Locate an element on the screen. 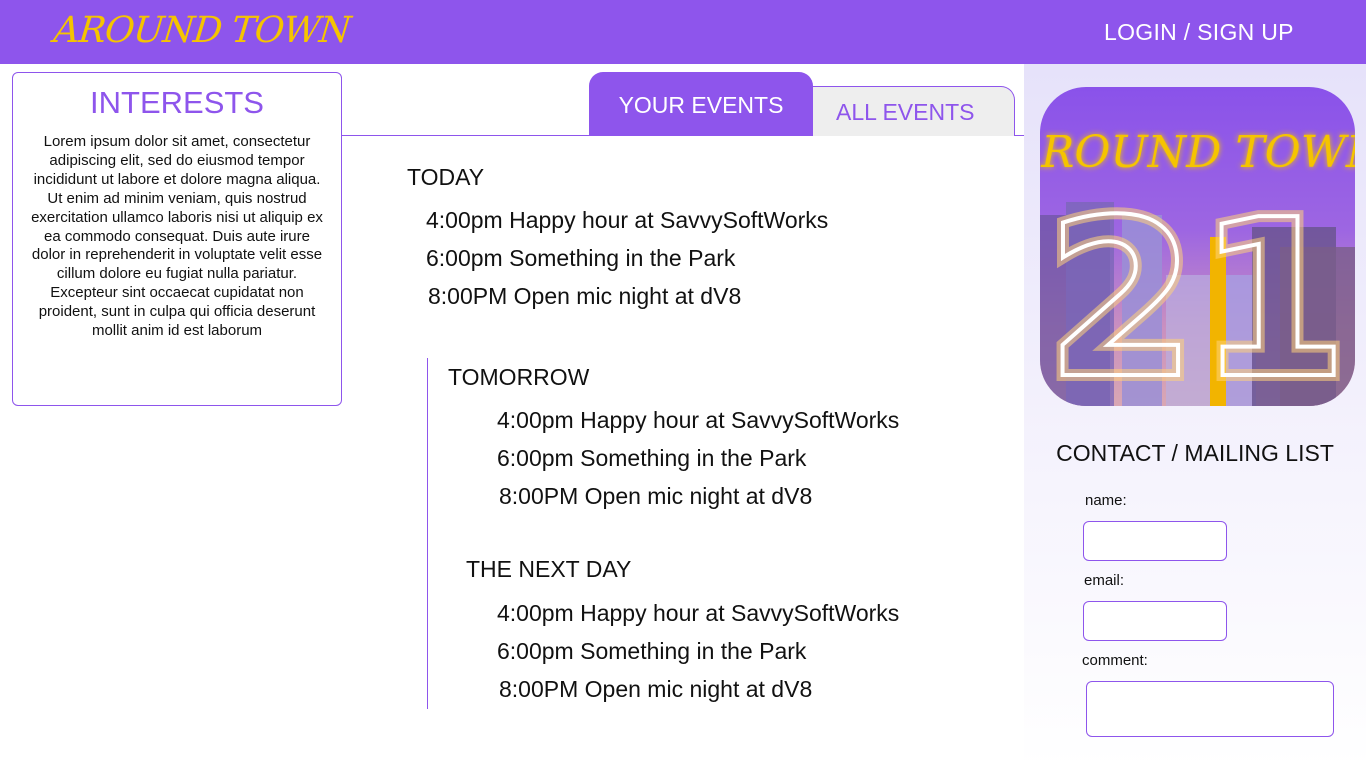 The image size is (1366, 768). app-logo-image: AROUND TOWN 21 21 is located at coordinates (1197, 246).